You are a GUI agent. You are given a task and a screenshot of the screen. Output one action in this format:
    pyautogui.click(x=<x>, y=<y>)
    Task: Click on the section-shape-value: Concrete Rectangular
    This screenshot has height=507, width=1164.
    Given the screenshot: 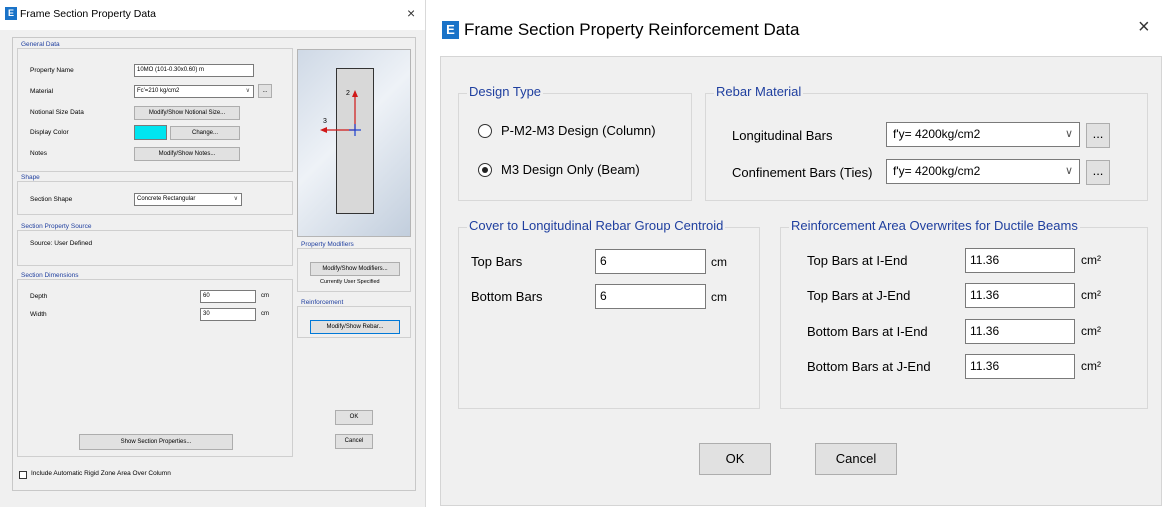 What is the action you would take?
    pyautogui.click(x=166, y=199)
    